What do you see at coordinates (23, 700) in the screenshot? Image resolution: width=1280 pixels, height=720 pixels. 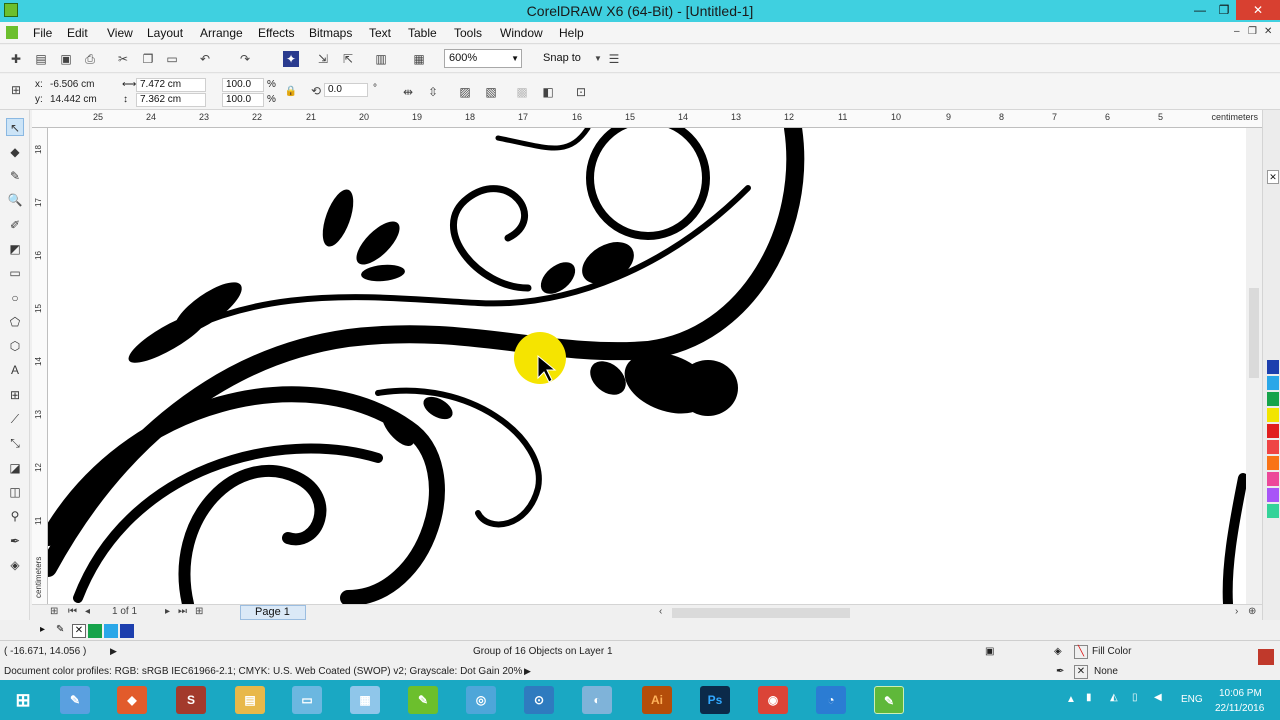 I see `start-button-icon: ⊞` at bounding box center [23, 700].